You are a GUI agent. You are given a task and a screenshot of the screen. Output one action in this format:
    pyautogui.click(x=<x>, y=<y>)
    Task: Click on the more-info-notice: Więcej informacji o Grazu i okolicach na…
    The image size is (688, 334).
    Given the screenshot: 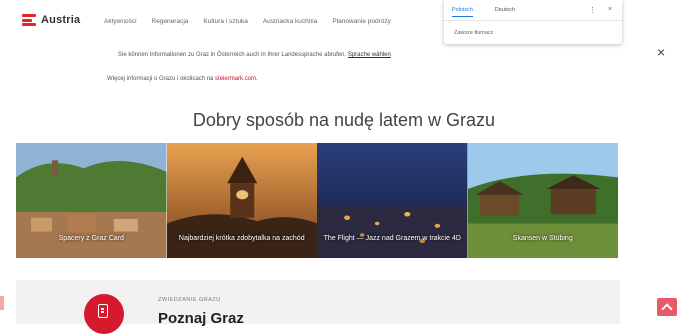 What is the action you would take?
    pyautogui.click(x=182, y=79)
    